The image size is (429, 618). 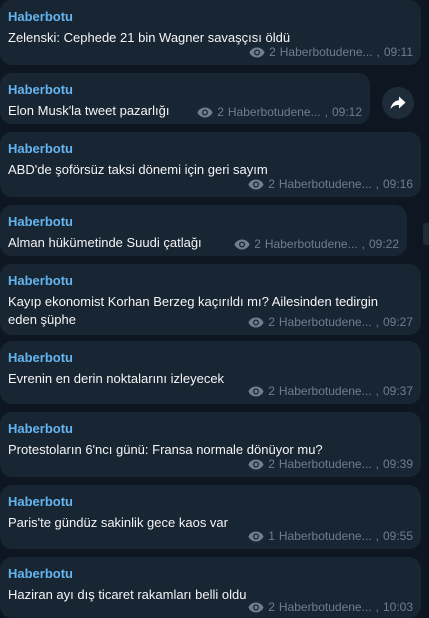 What do you see at coordinates (426, 234) in the screenshot?
I see `share-button-partial` at bounding box center [426, 234].